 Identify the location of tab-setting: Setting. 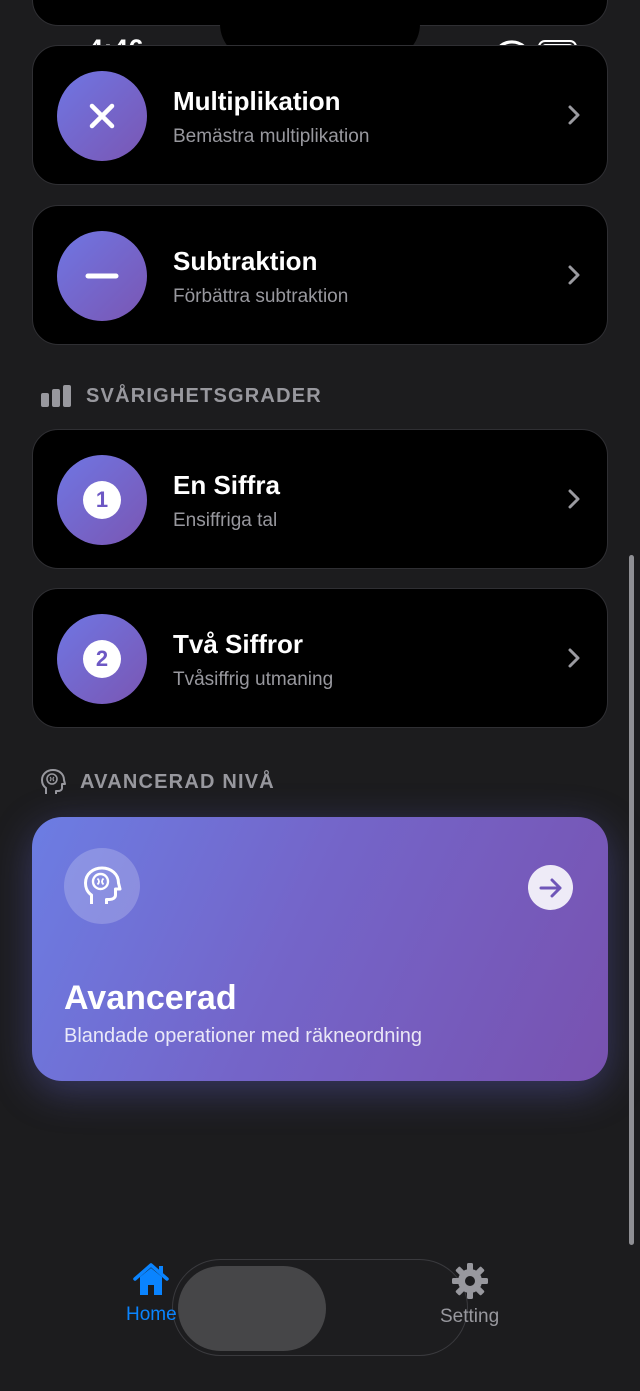
(469, 1295).